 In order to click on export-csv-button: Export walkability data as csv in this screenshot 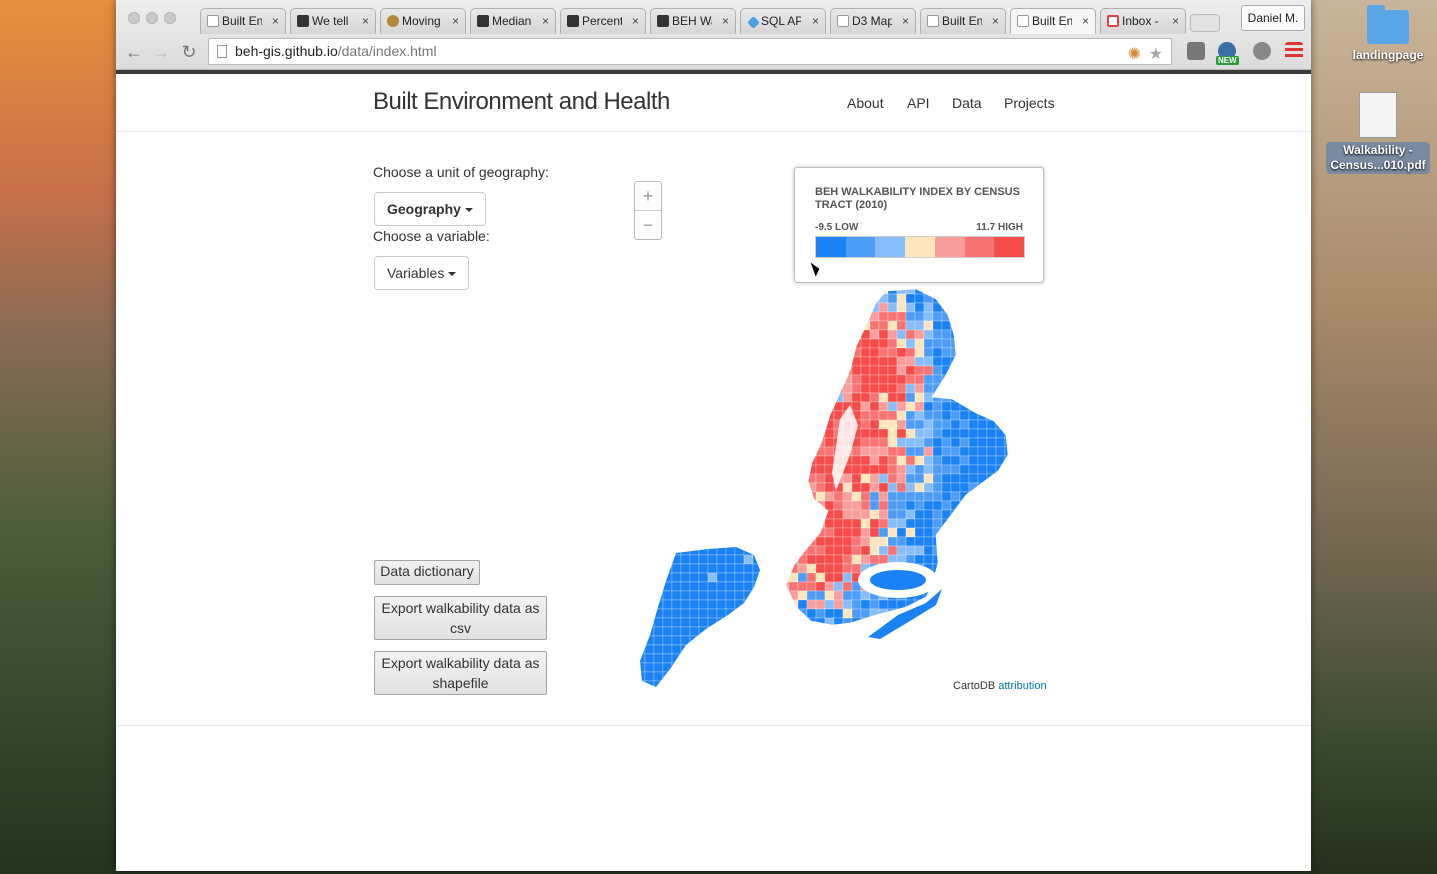, I will do `click(460, 618)`.